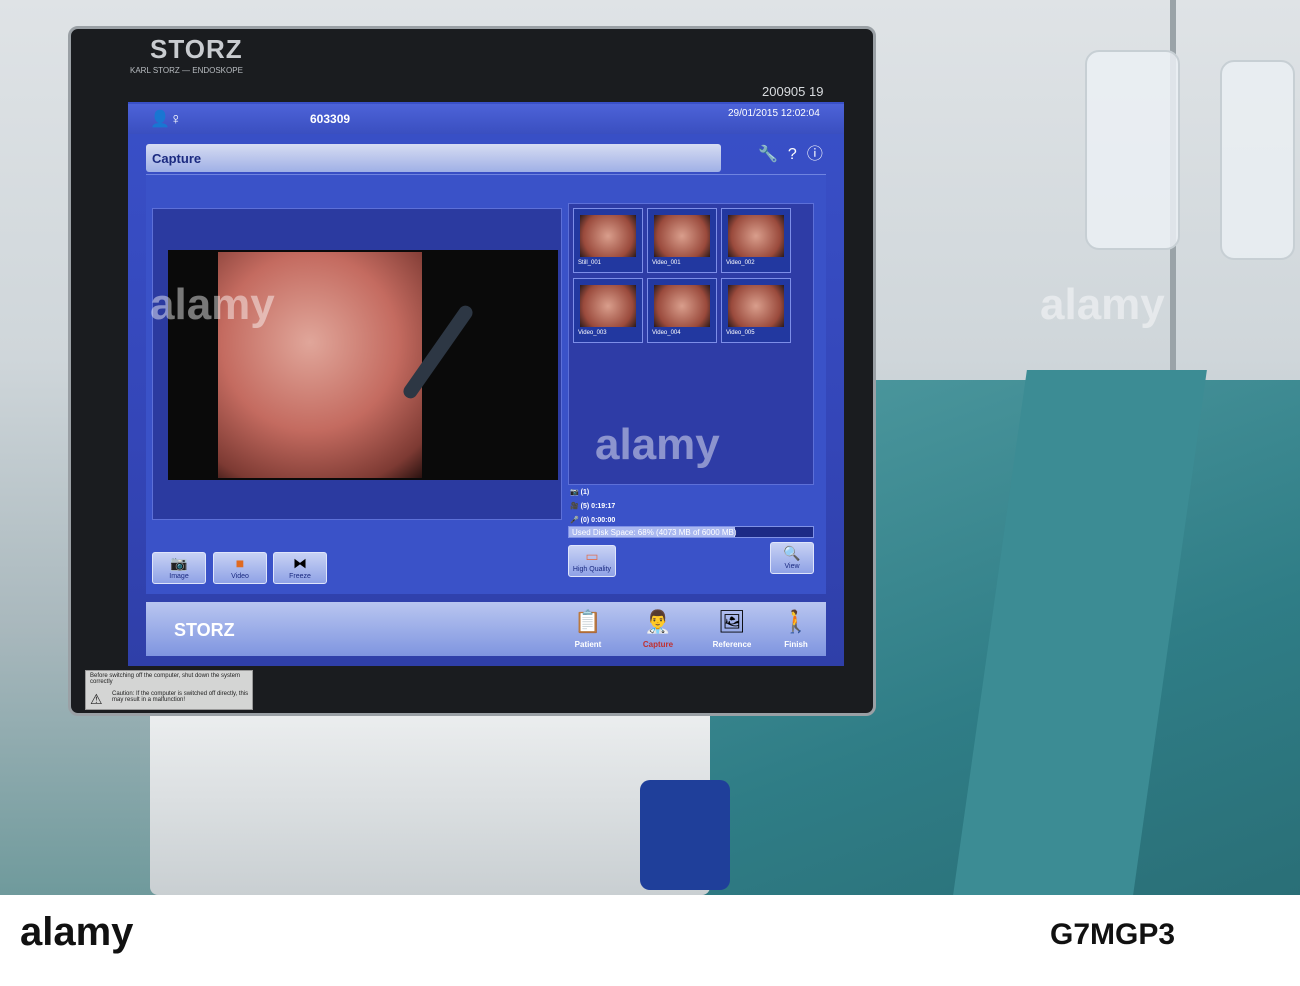  What do you see at coordinates (330, 119) in the screenshot?
I see `patient-id: 603309` at bounding box center [330, 119].